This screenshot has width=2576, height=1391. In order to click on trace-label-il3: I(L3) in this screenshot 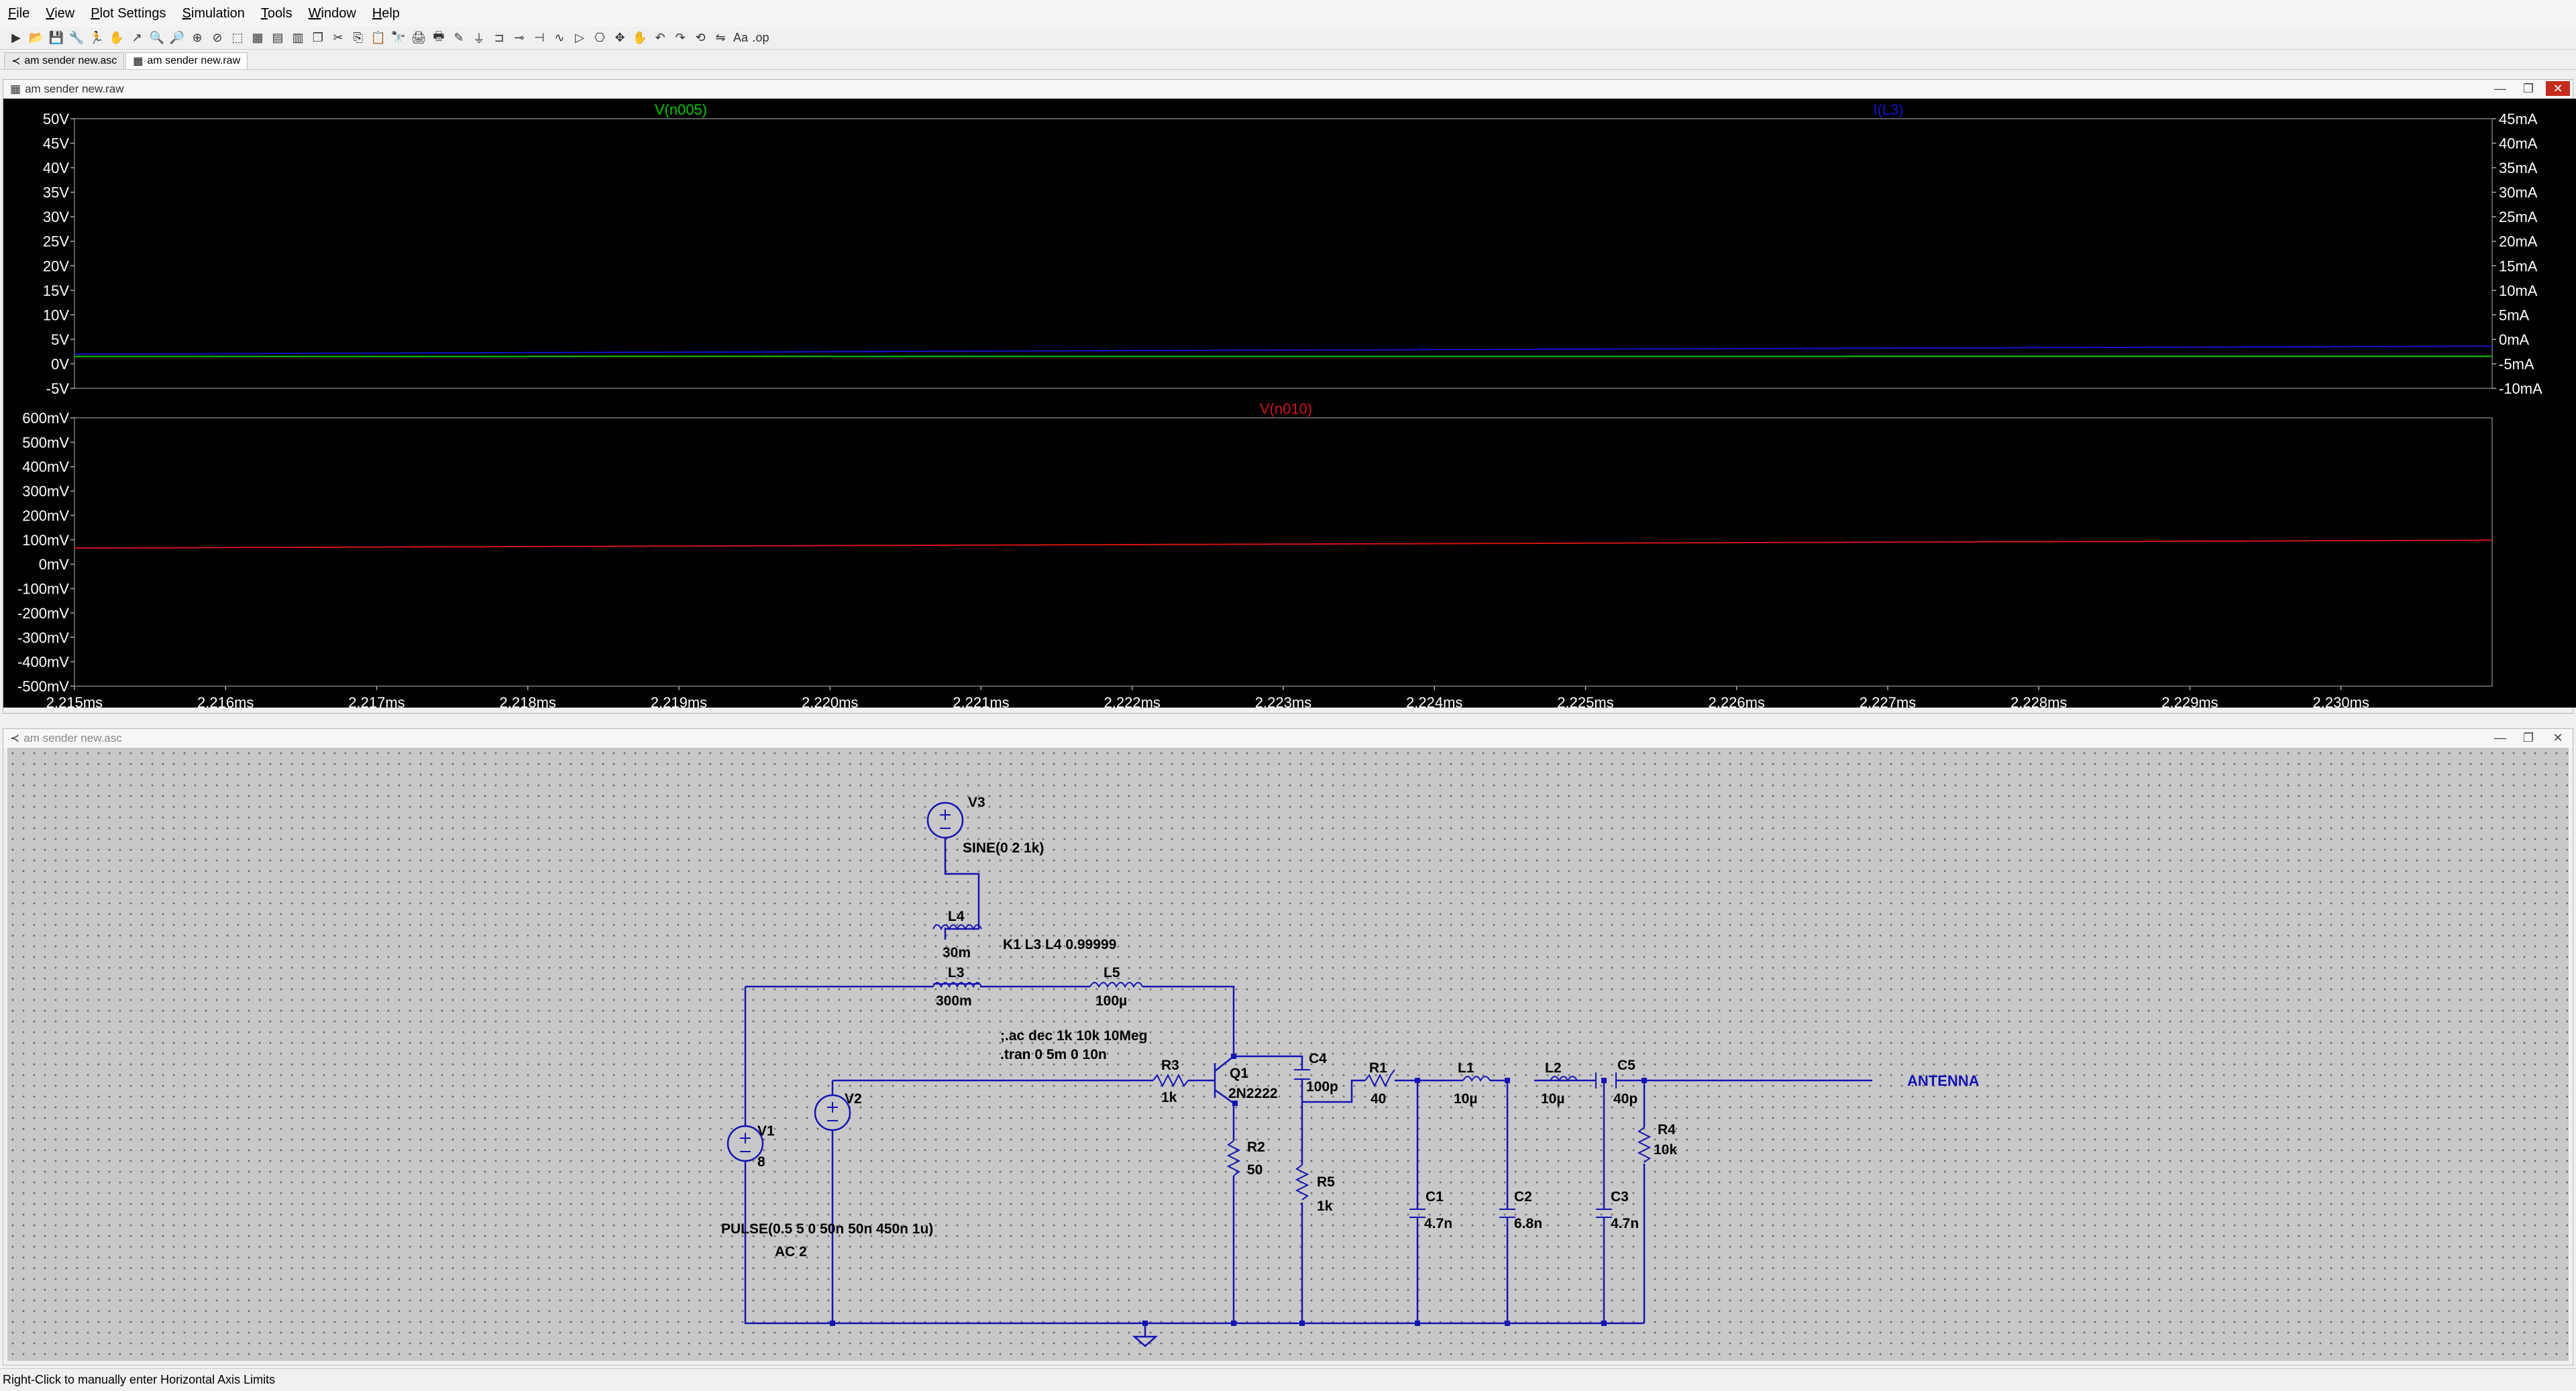, I will do `click(1888, 109)`.